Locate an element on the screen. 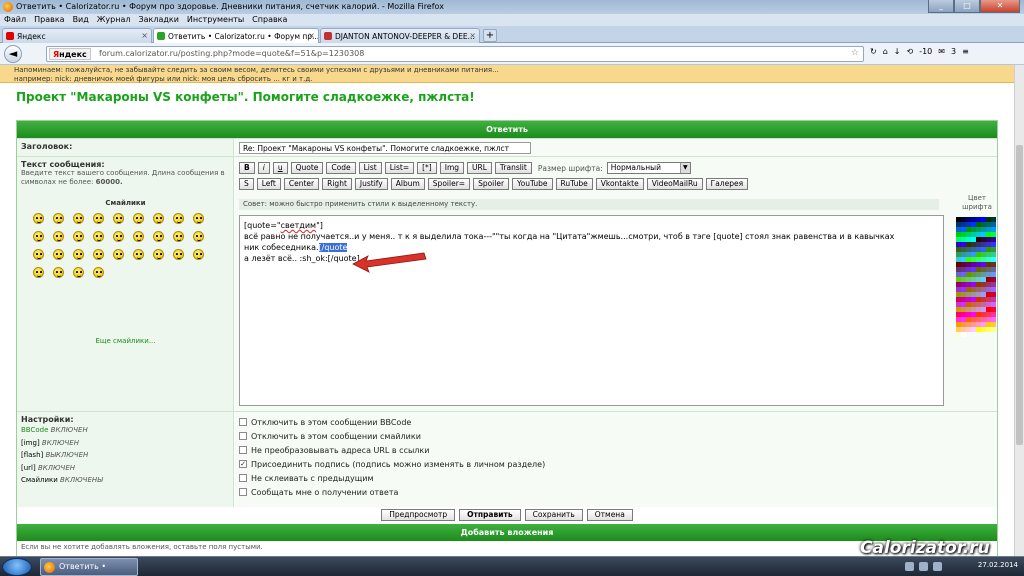  preview-button: Предпросмотр is located at coordinates (418, 515).